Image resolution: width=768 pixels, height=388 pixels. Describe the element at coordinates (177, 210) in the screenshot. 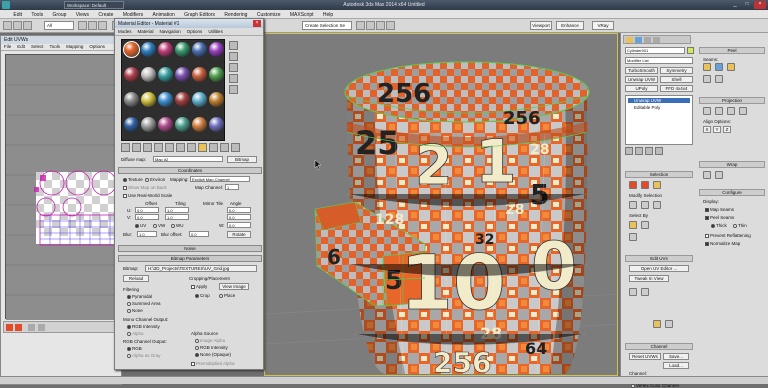

I see `tiling-u-field: 1.0` at that location.